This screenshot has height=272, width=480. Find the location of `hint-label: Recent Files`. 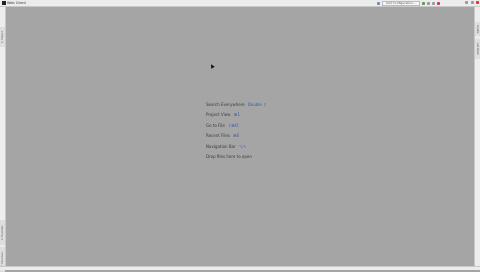

hint-label: Recent Files is located at coordinates (218, 135).